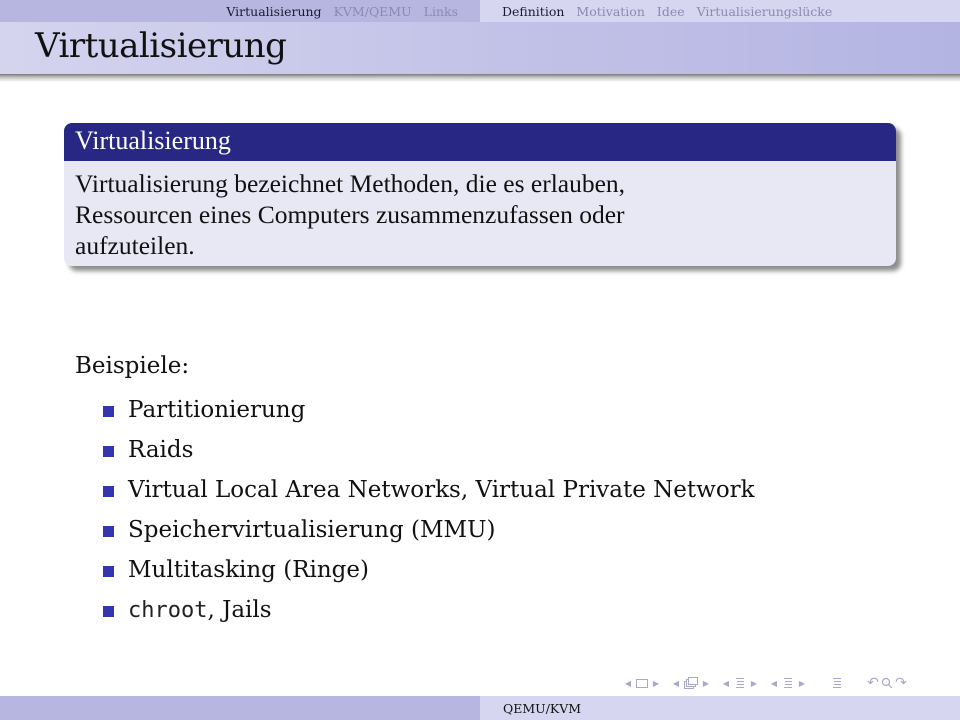 The width and height of the screenshot is (960, 720). What do you see at coordinates (740, 683) in the screenshot?
I see `subsection-icon` at bounding box center [740, 683].